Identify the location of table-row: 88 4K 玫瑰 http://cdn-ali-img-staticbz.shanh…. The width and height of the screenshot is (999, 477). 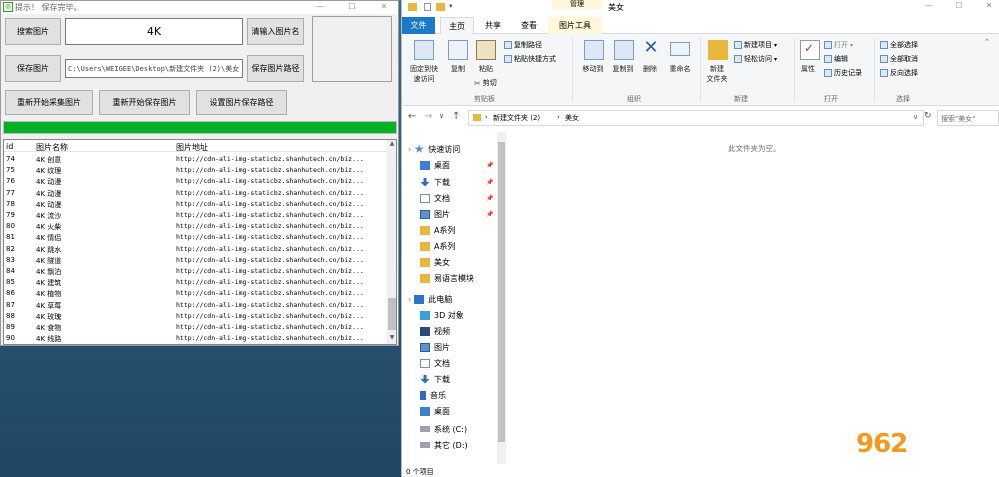
(195, 316).